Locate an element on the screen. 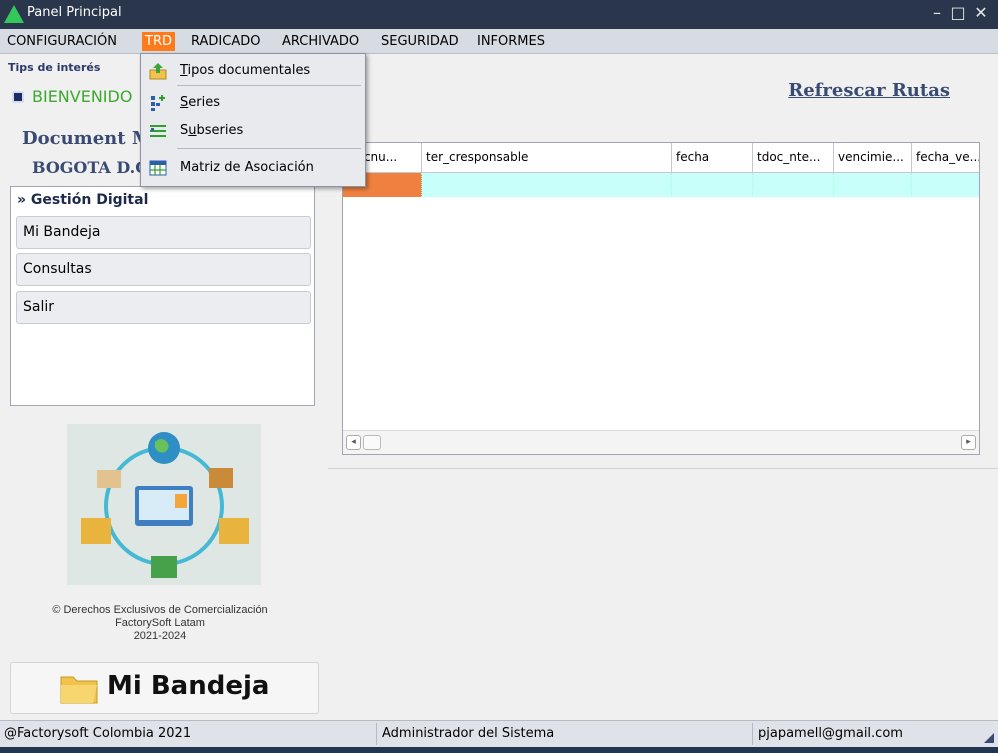  tree-add-icon is located at coordinates (158, 103).